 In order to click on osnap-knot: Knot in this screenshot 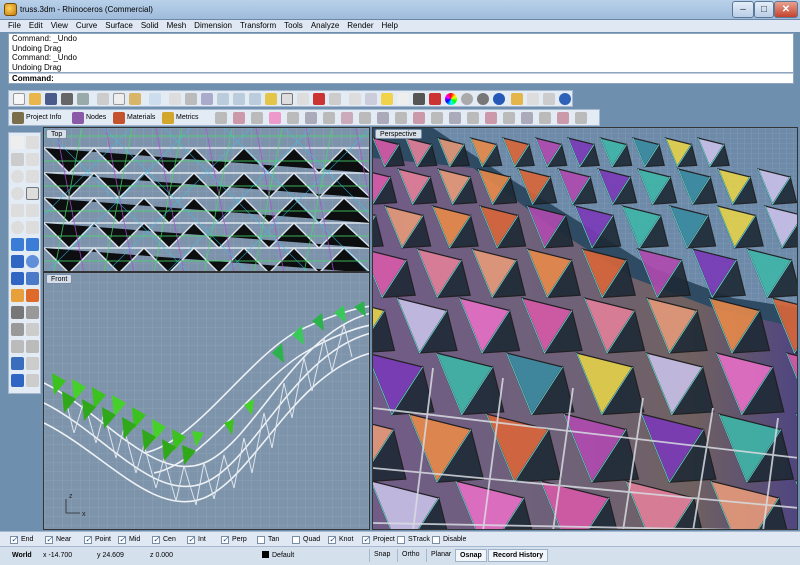, I will do `click(340, 539)`.